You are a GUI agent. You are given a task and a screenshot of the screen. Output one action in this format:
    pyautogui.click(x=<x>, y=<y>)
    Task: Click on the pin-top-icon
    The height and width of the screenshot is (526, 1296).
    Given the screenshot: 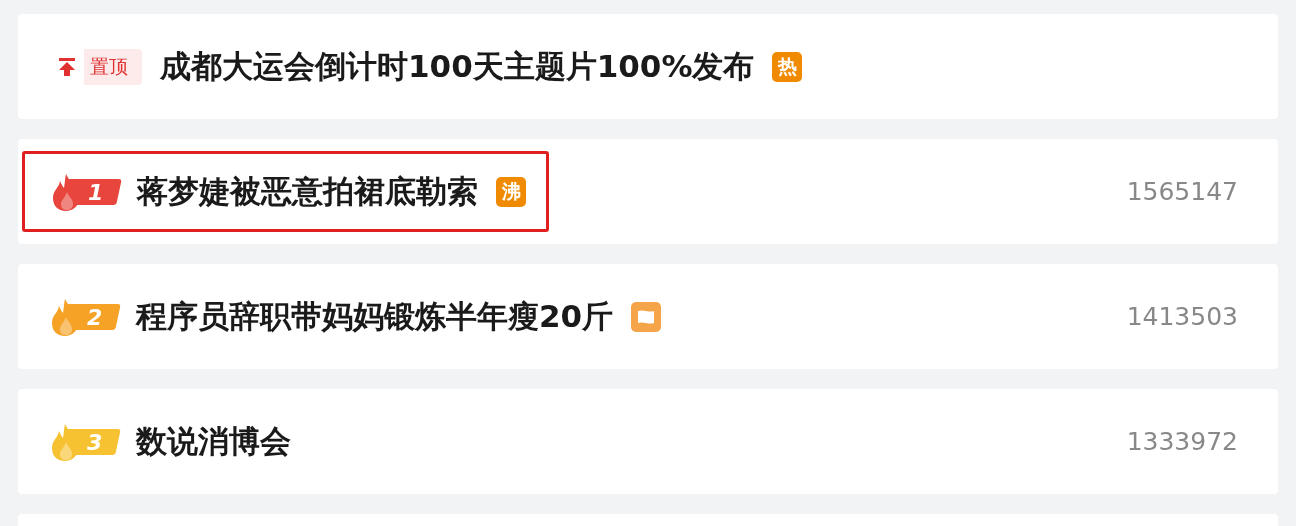 What is the action you would take?
    pyautogui.click(x=67, y=66)
    